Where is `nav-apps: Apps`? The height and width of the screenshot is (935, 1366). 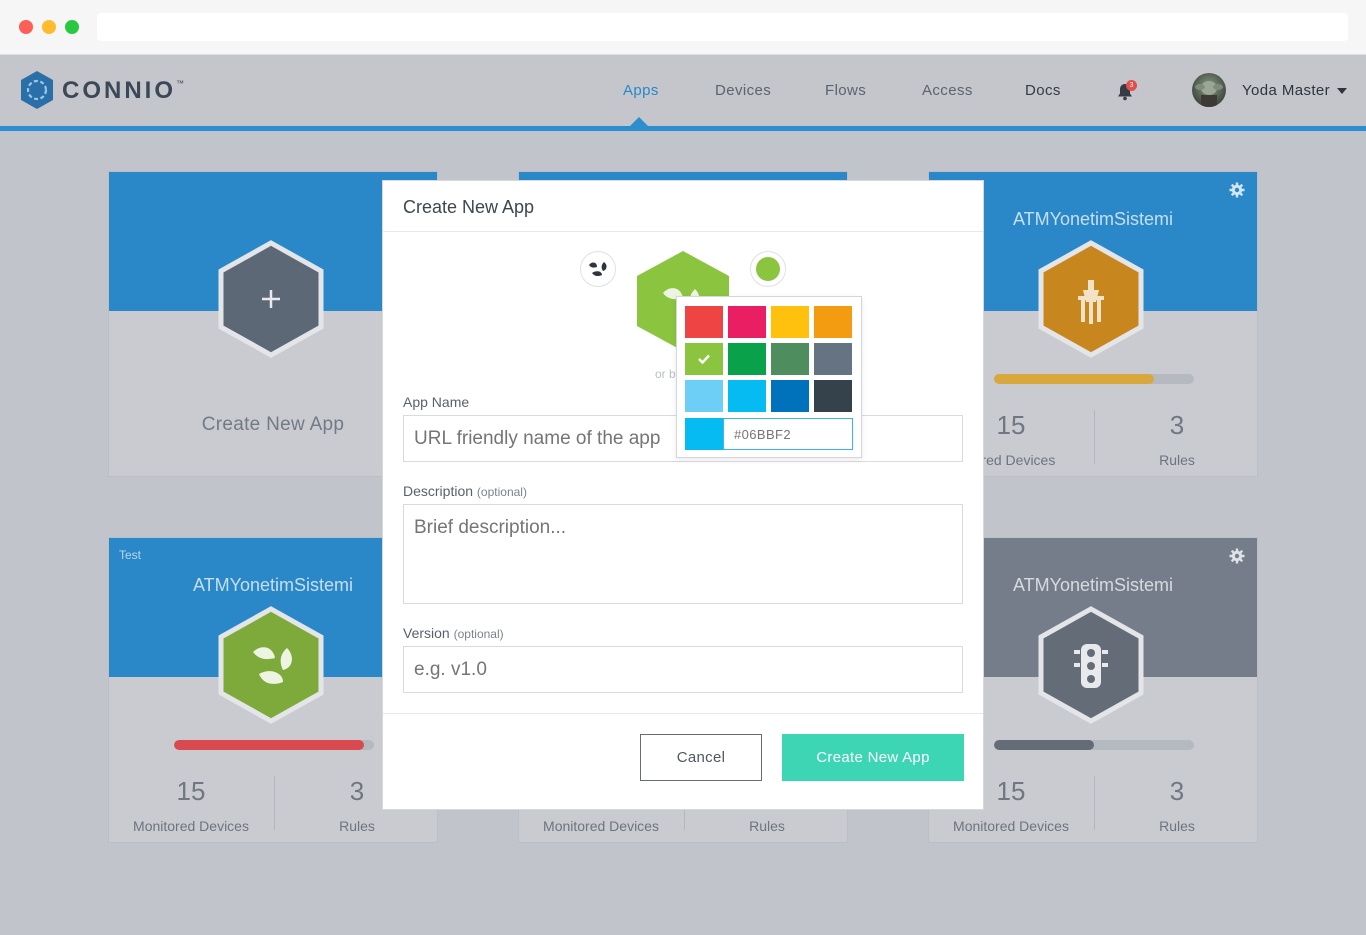
nav-apps: Apps is located at coordinates (641, 90).